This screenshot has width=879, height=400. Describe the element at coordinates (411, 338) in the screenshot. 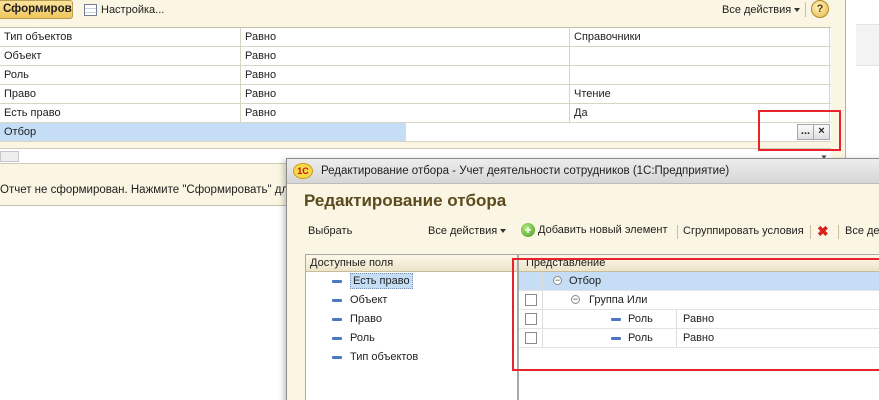

I see `field-item: Роль` at that location.